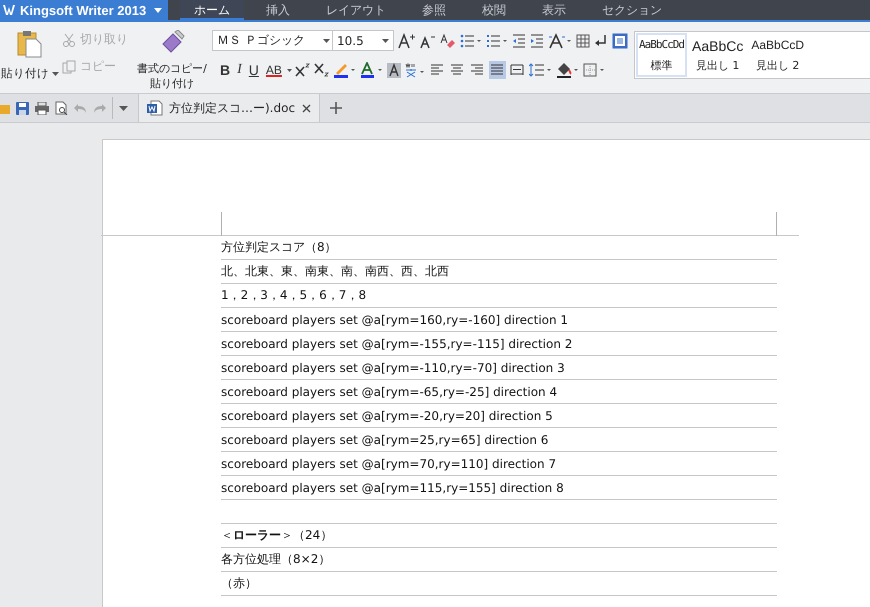  Describe the element at coordinates (276, 535) in the screenshot. I see `document-text-line: ＜ローラー＞（24）` at that location.